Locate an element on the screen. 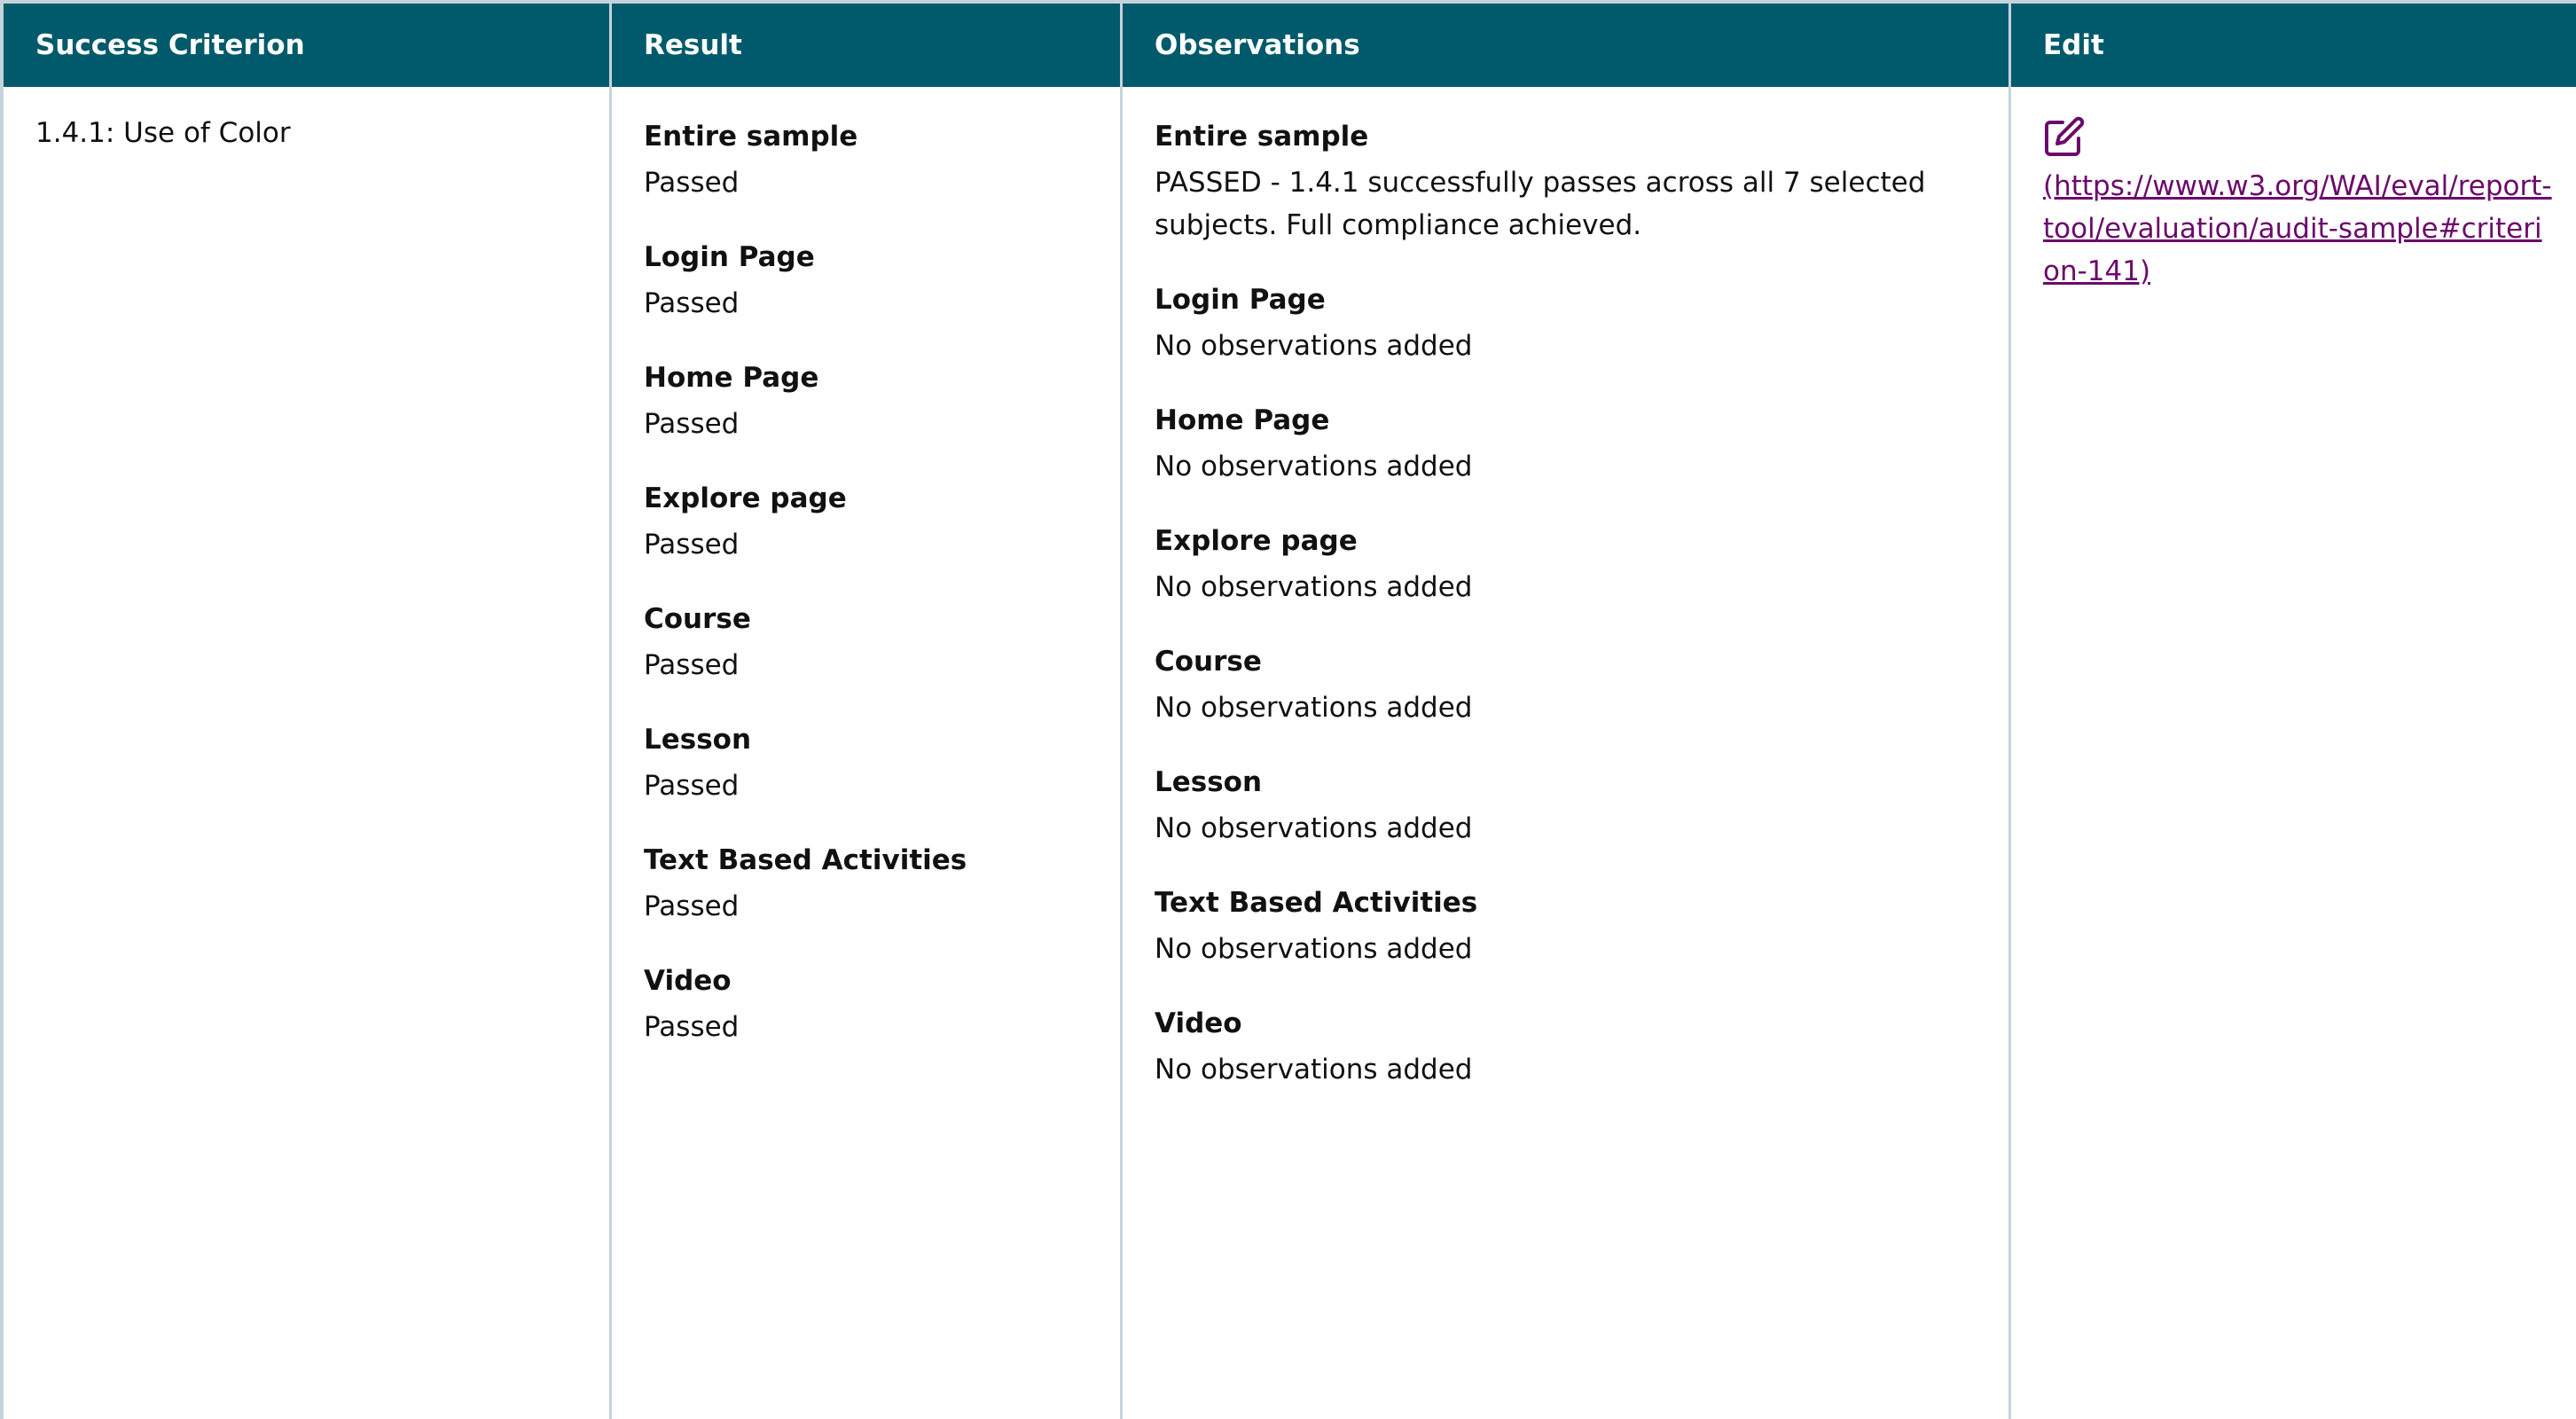 The image size is (2576, 1419). observation-group: Course No observations added is located at coordinates (1581, 683).